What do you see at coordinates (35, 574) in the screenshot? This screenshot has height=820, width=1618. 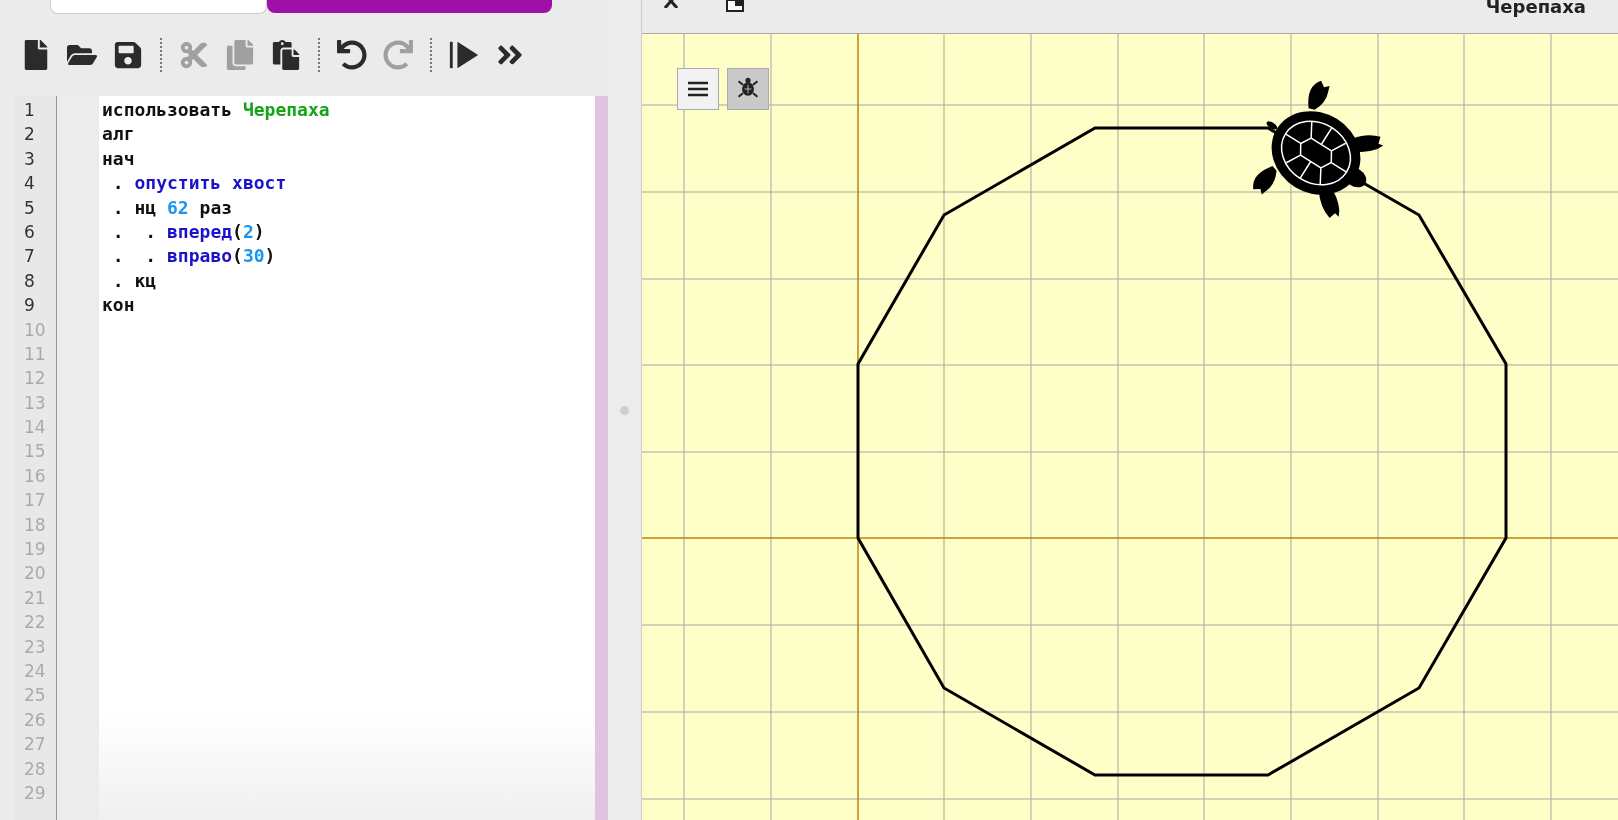 I see `line-number: 20` at bounding box center [35, 574].